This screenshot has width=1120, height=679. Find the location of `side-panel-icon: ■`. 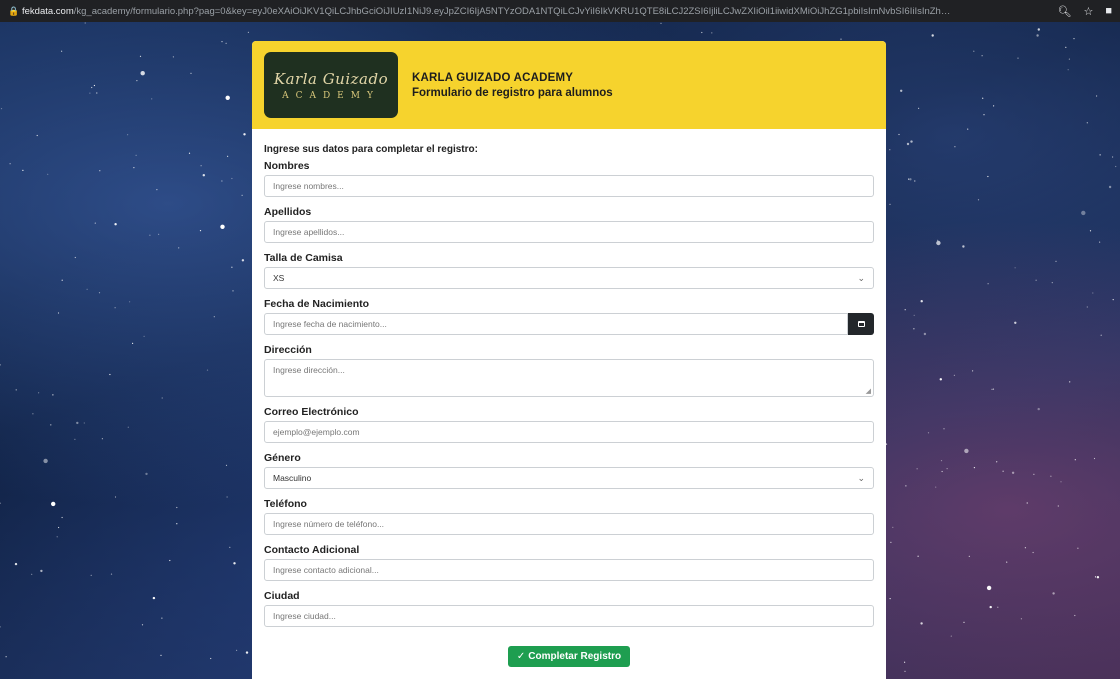

side-panel-icon: ■ is located at coordinates (1108, 11).